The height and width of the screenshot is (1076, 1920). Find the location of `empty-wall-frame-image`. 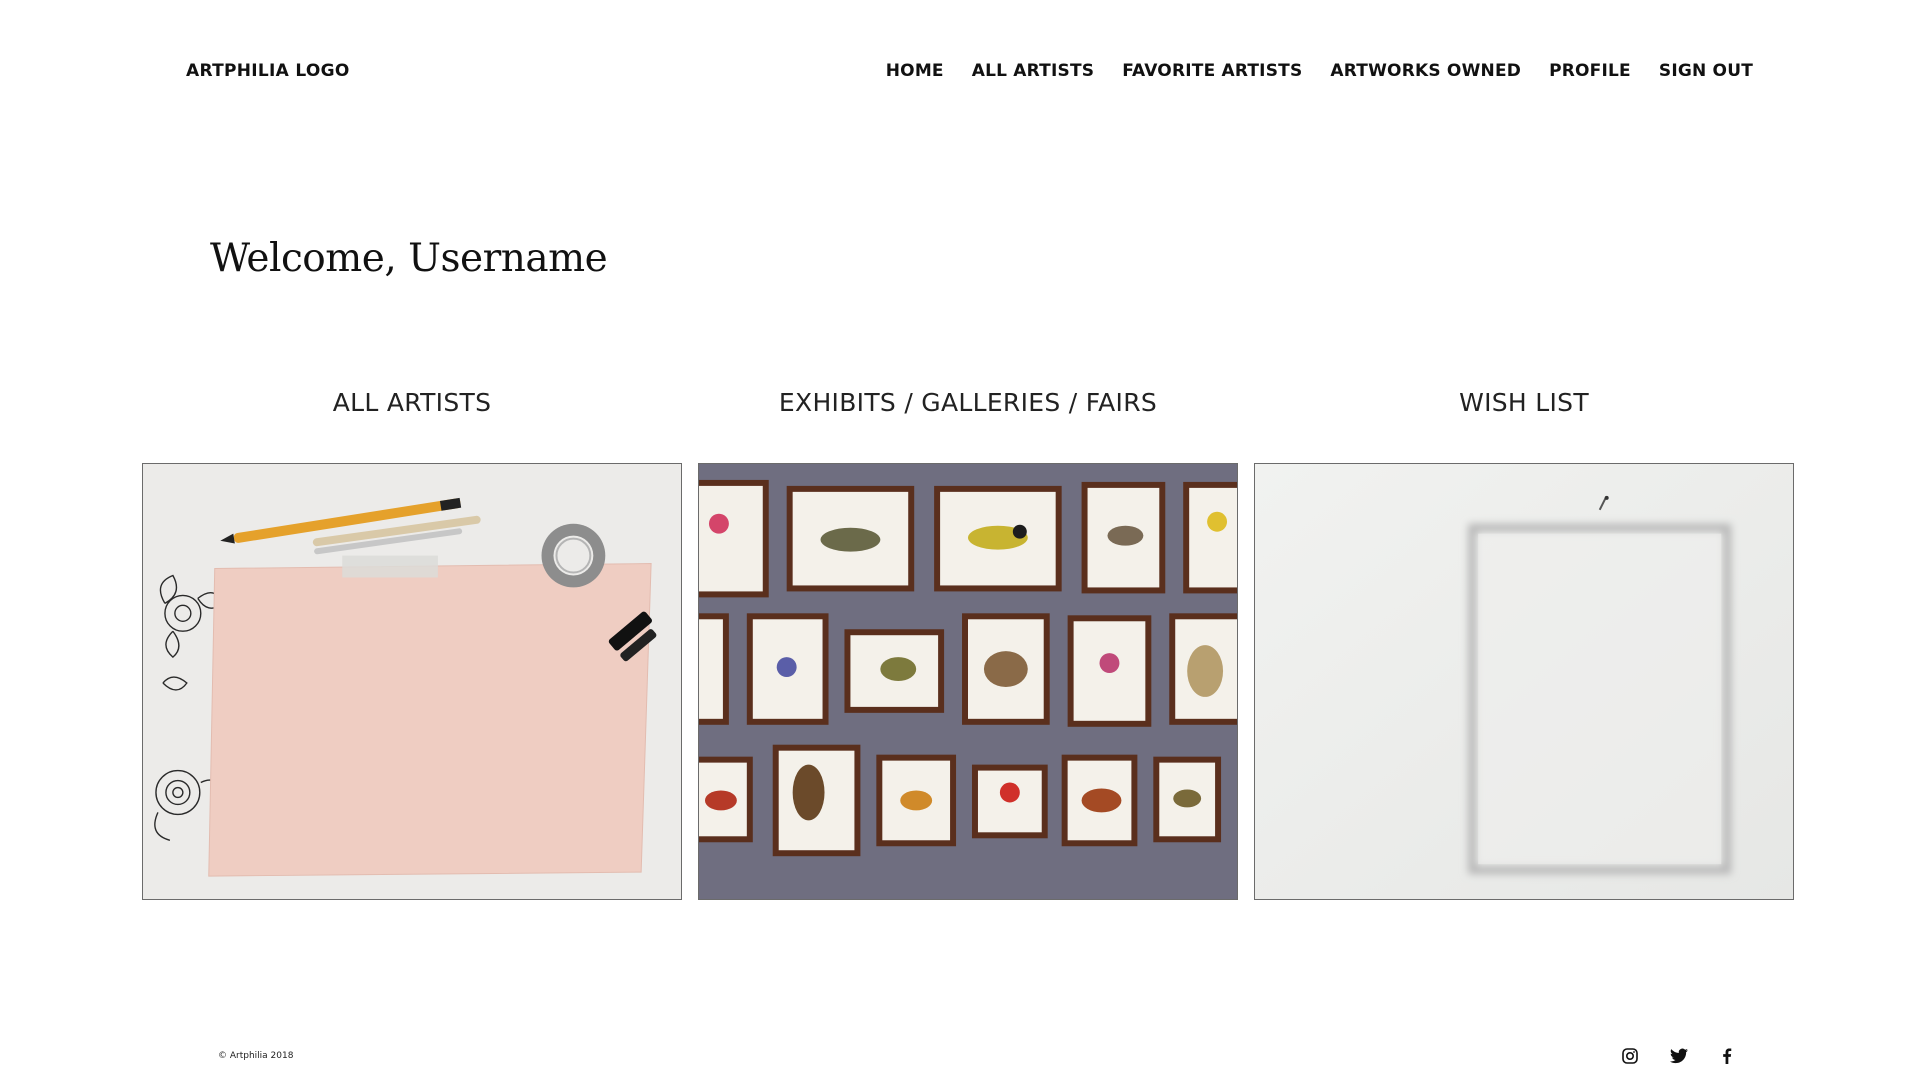

empty-wall-frame-image is located at coordinates (1524, 681).